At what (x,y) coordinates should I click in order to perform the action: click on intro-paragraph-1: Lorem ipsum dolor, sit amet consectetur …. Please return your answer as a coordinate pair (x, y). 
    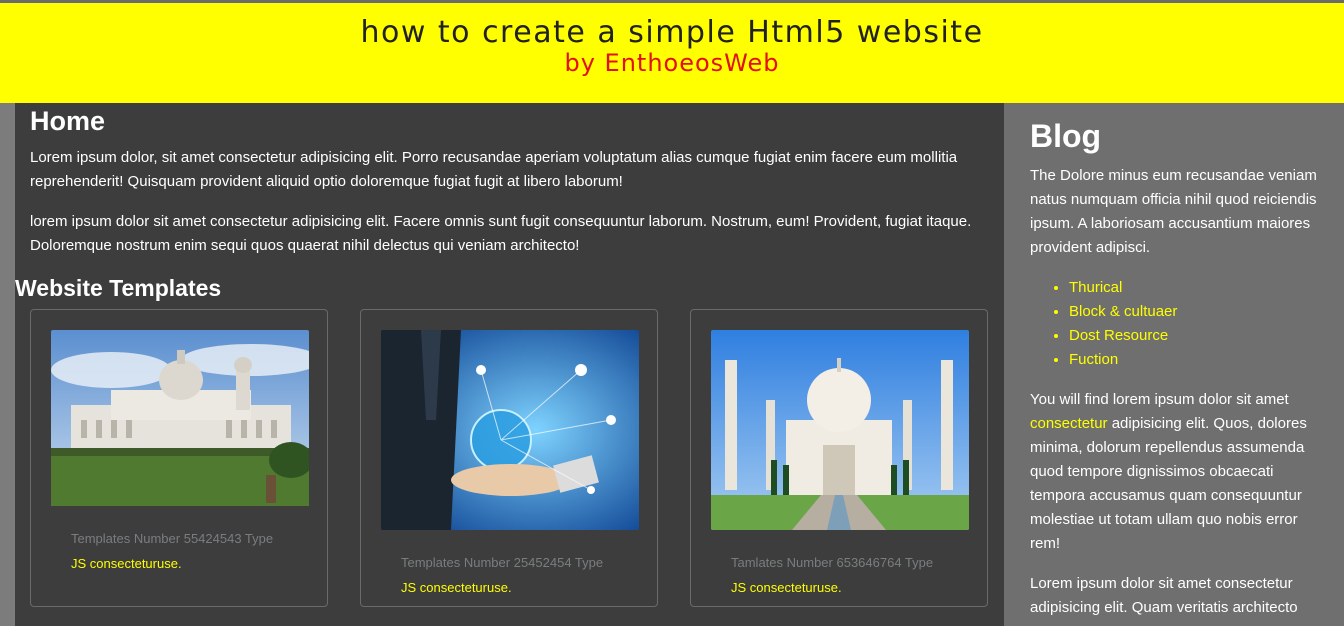
    Looking at the image, I should click on (494, 169).